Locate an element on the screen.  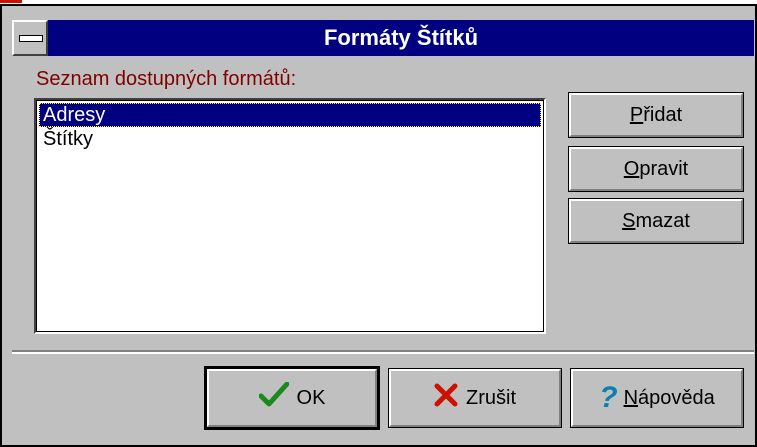
ok-button: OK is located at coordinates (292, 398).